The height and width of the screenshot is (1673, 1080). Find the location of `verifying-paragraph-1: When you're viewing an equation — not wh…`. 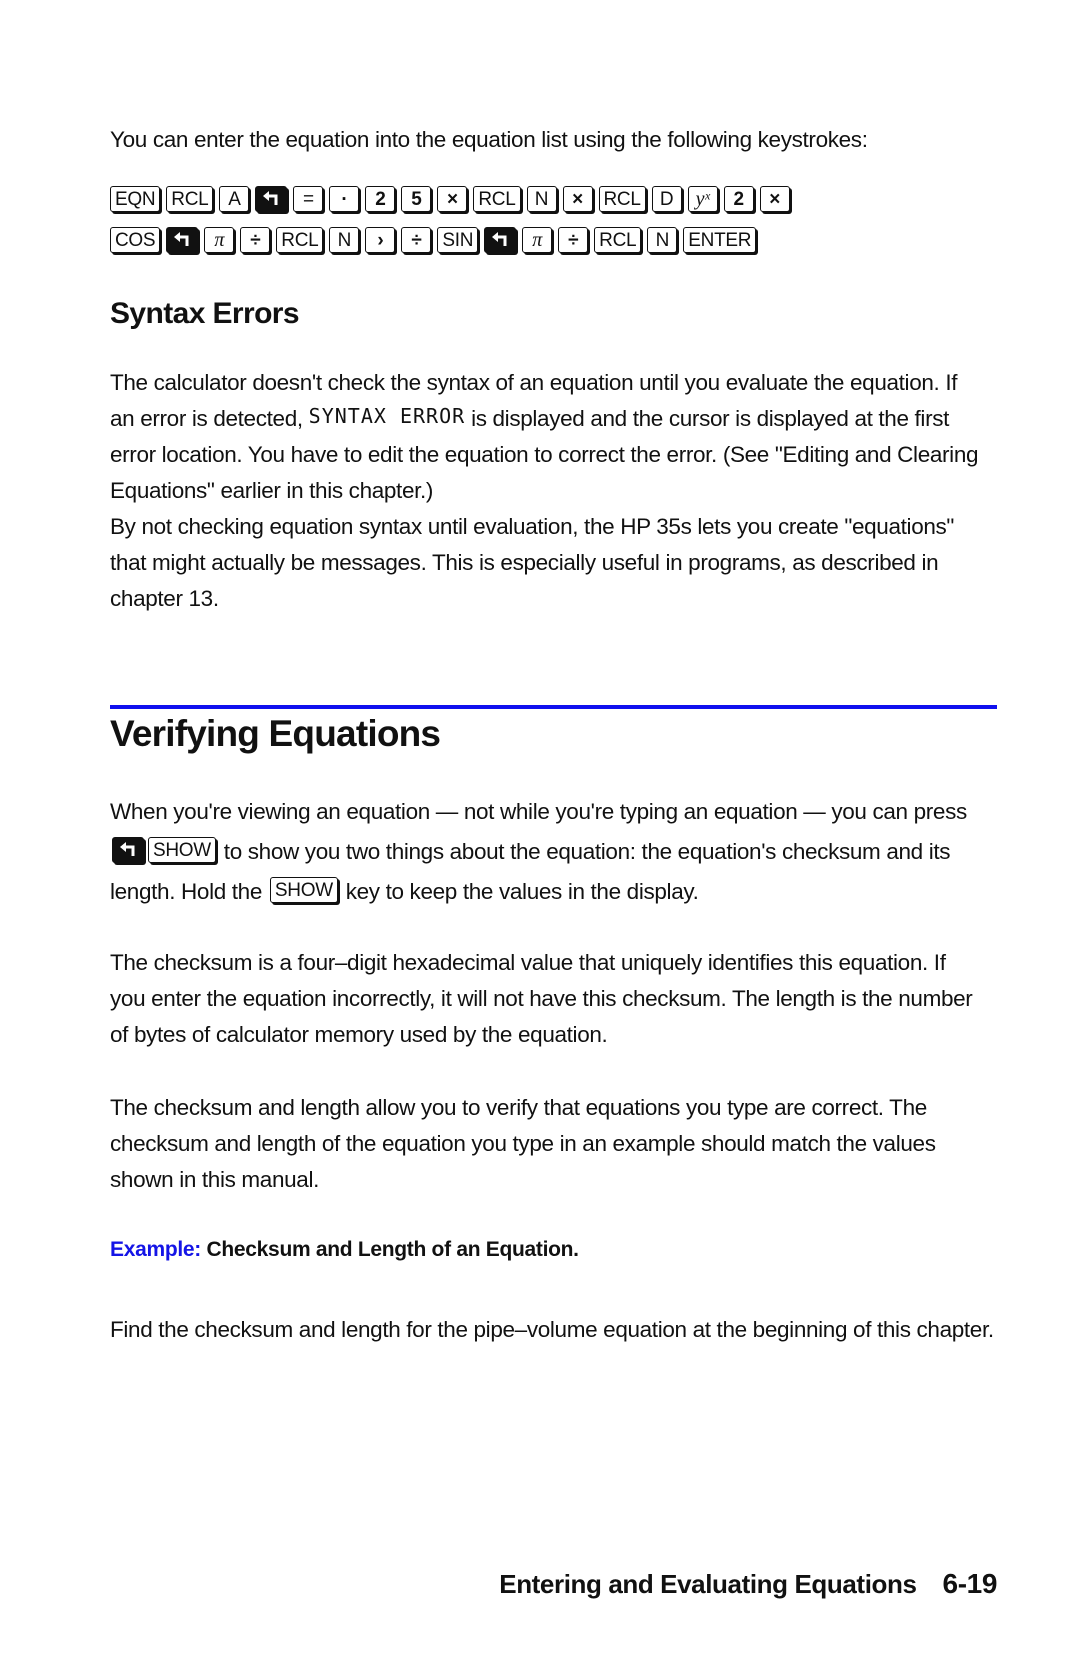

verifying-paragraph-1: When you're viewing an equation — not wh… is located at coordinates (550, 852).